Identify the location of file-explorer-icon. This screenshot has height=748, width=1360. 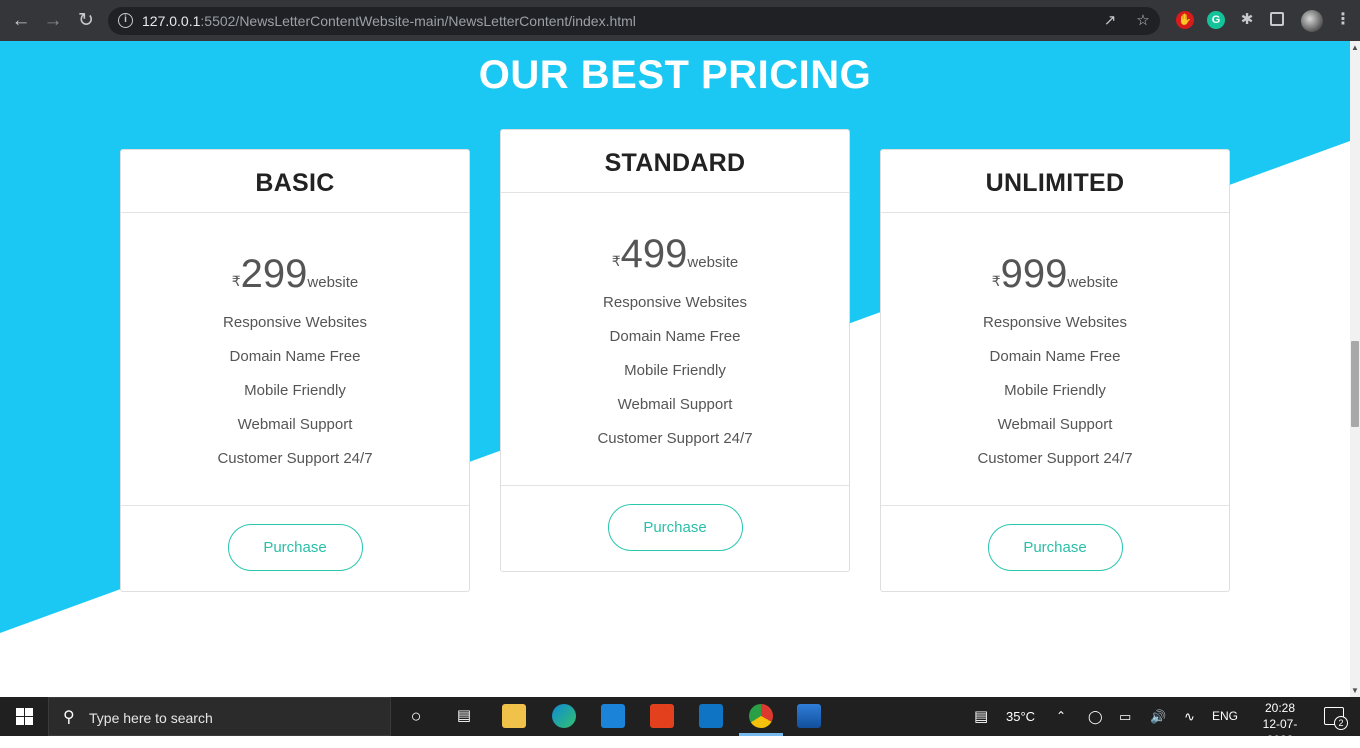
(514, 716).